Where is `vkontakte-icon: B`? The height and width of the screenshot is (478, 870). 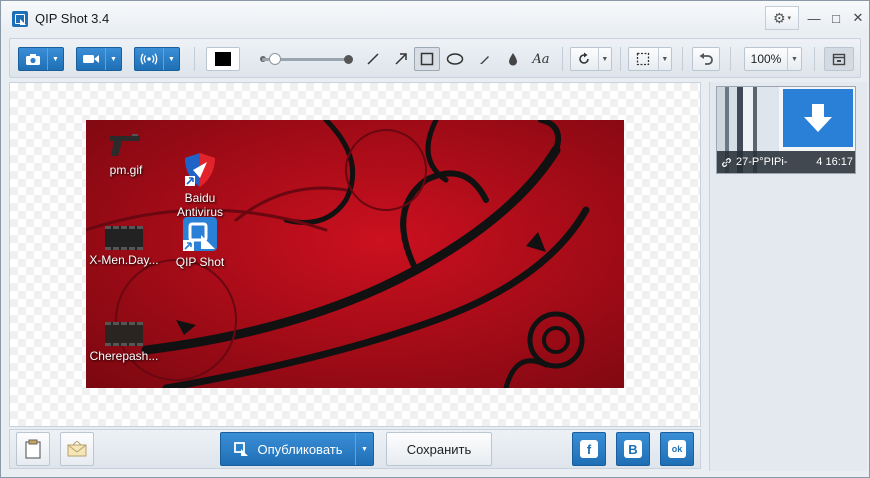
vkontakte-icon: B is located at coordinates (633, 449).